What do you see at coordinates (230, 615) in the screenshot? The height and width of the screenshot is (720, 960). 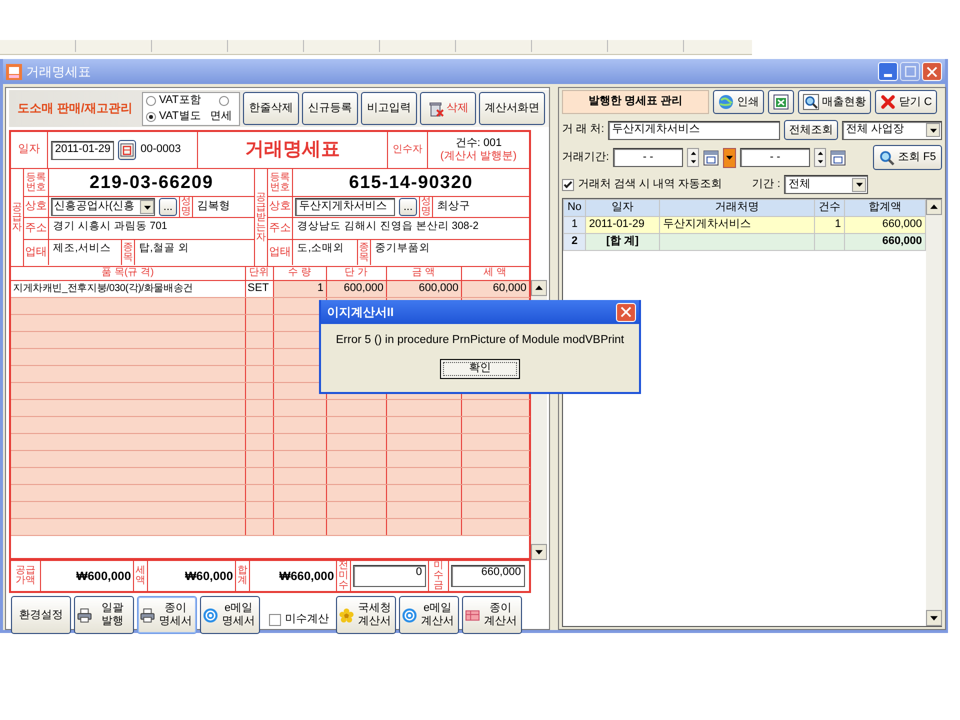 I see `action-button: e메일 명세서` at bounding box center [230, 615].